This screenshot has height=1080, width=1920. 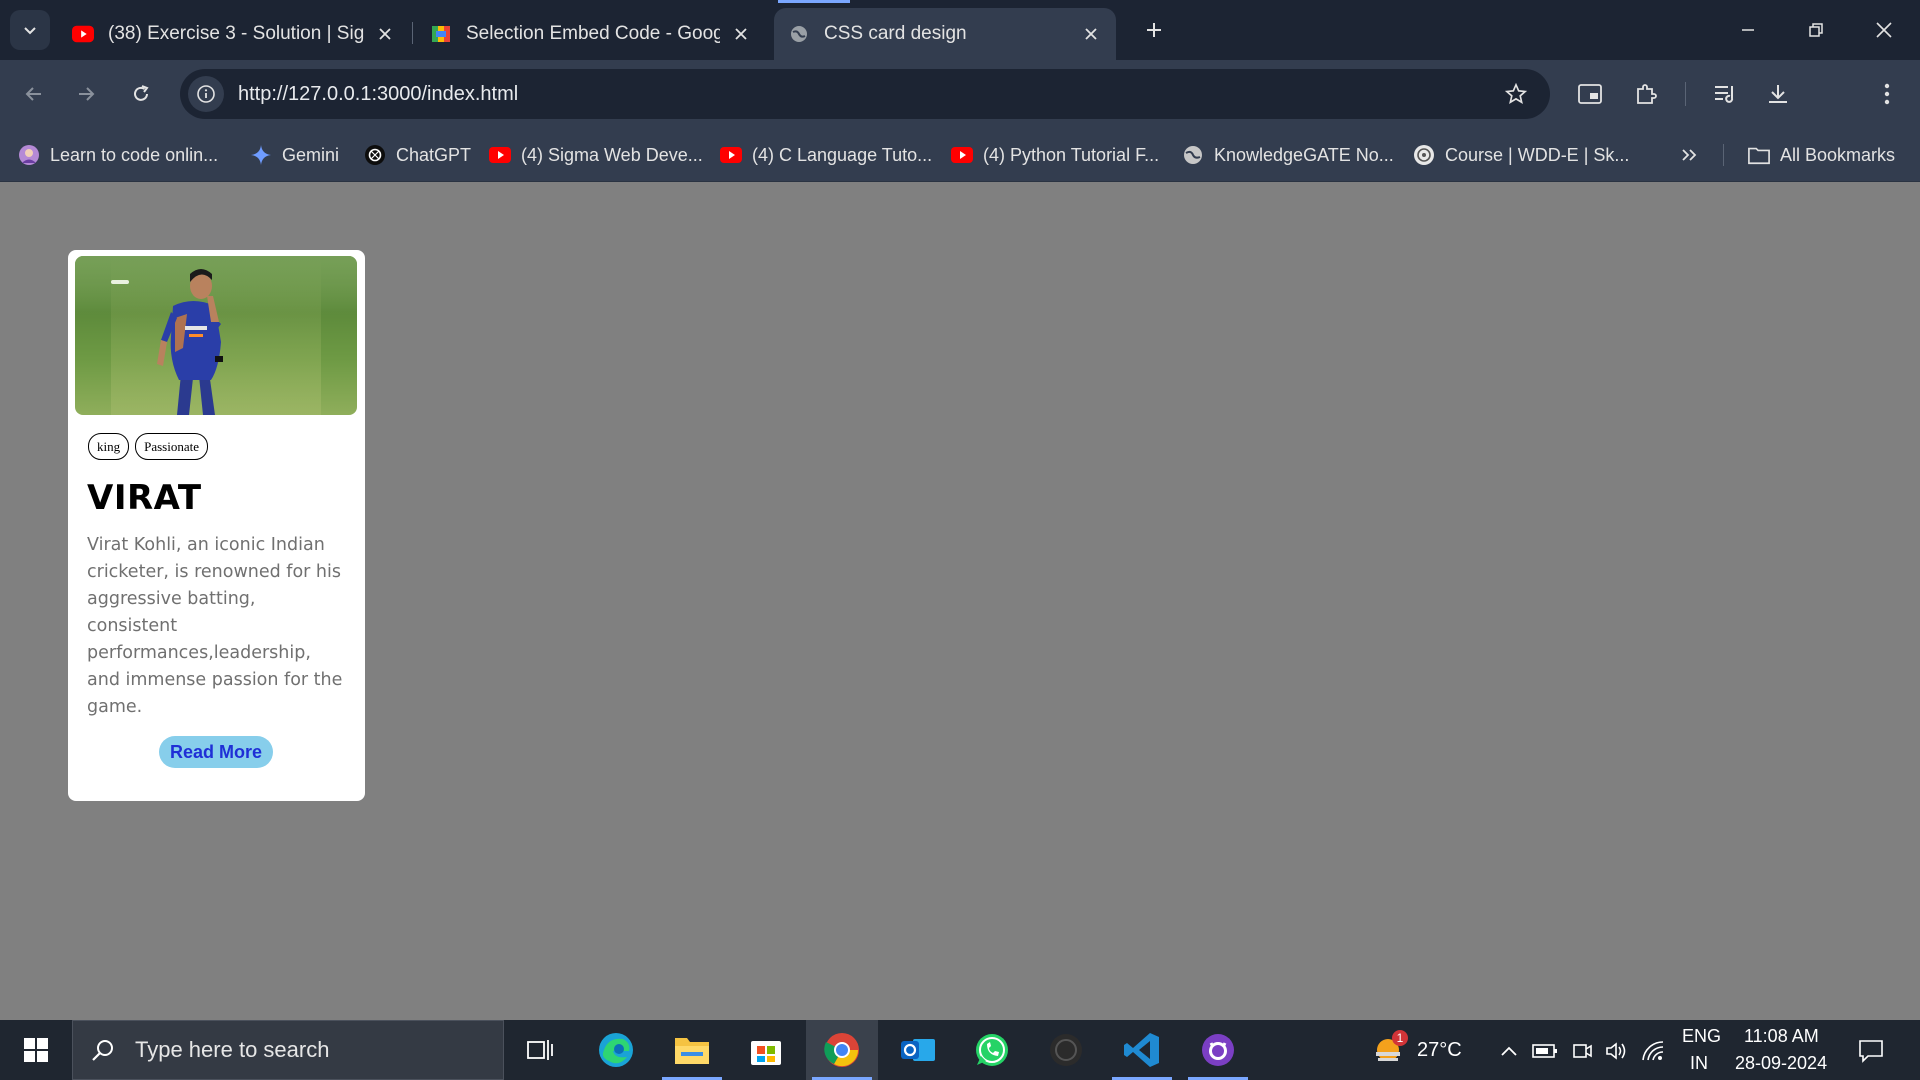 I want to click on card-title: VIRAT, so click(x=144, y=498).